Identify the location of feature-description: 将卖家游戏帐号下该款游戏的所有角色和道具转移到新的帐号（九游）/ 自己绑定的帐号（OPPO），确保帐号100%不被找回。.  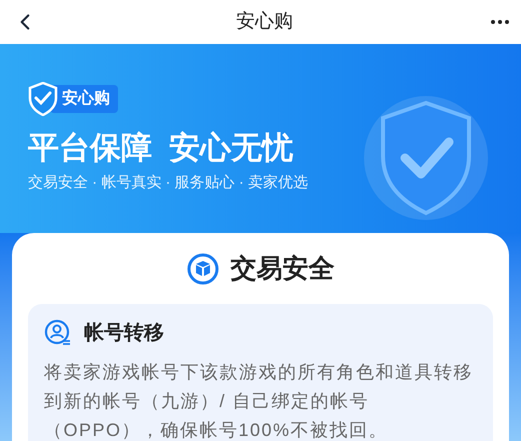
(259, 401).